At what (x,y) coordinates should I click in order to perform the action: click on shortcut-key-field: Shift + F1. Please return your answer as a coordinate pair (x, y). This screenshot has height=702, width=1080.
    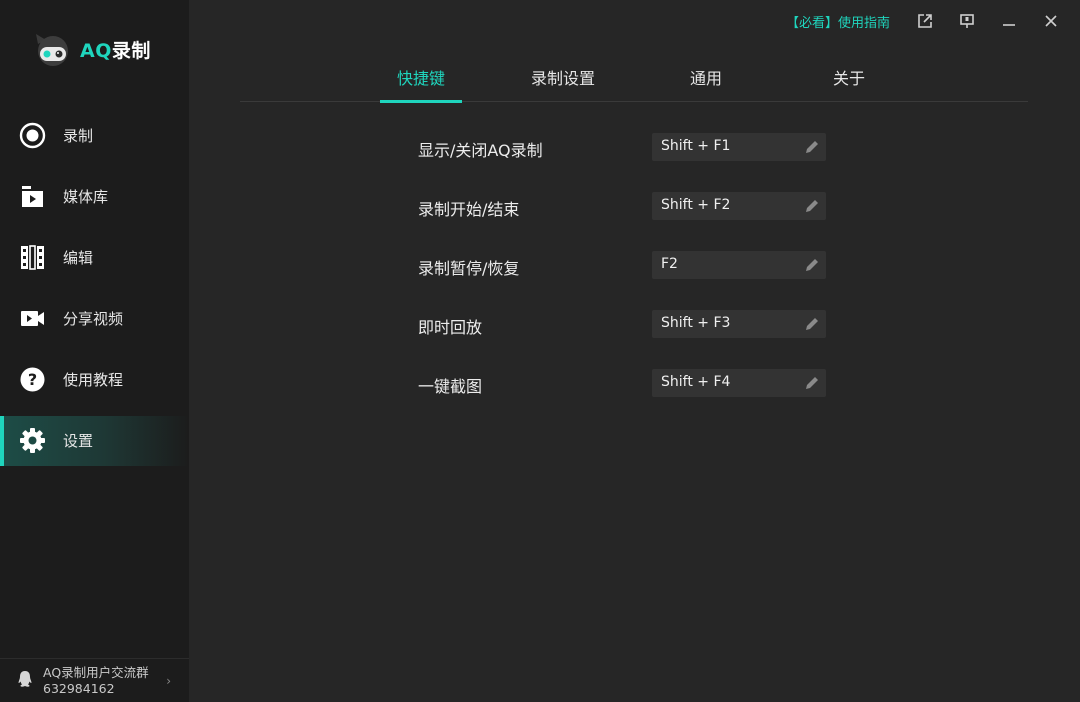
    Looking at the image, I should click on (739, 147).